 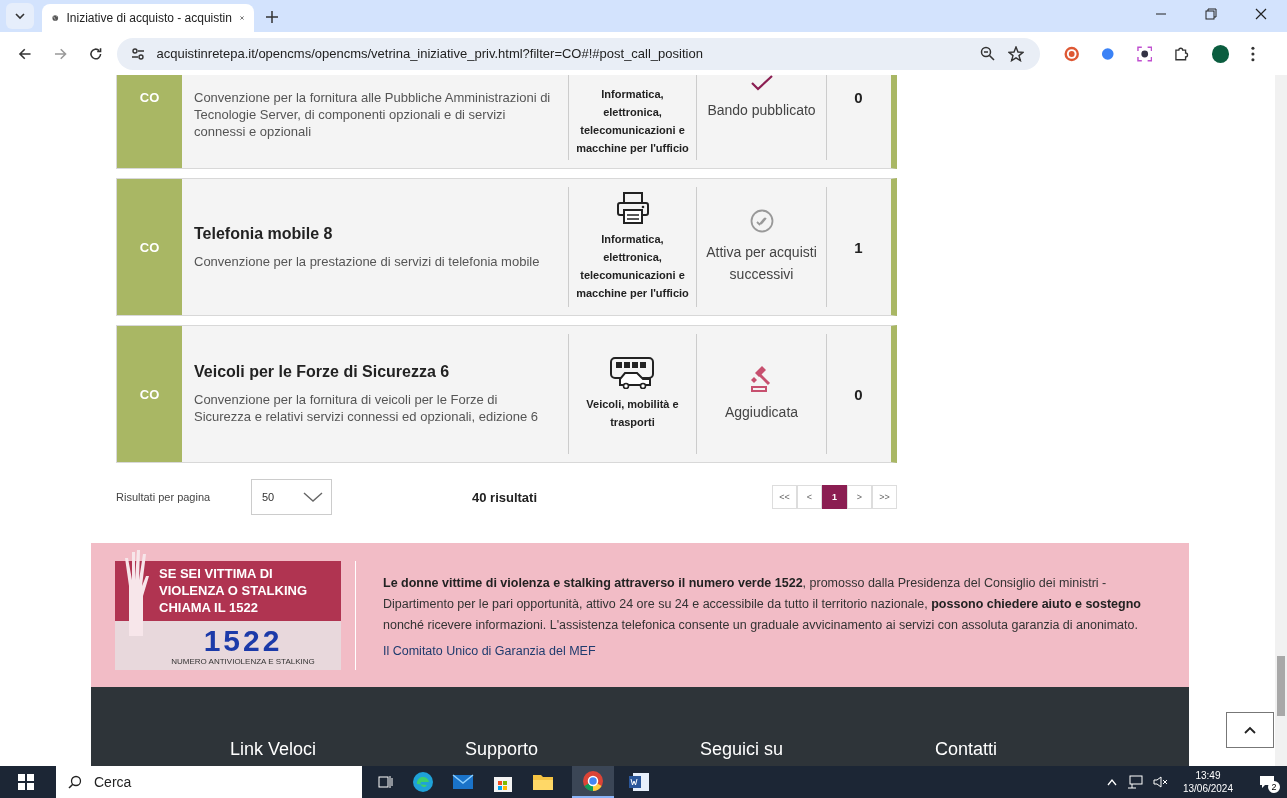 What do you see at coordinates (809, 497) in the screenshot?
I see `pagination-button: <` at bounding box center [809, 497].